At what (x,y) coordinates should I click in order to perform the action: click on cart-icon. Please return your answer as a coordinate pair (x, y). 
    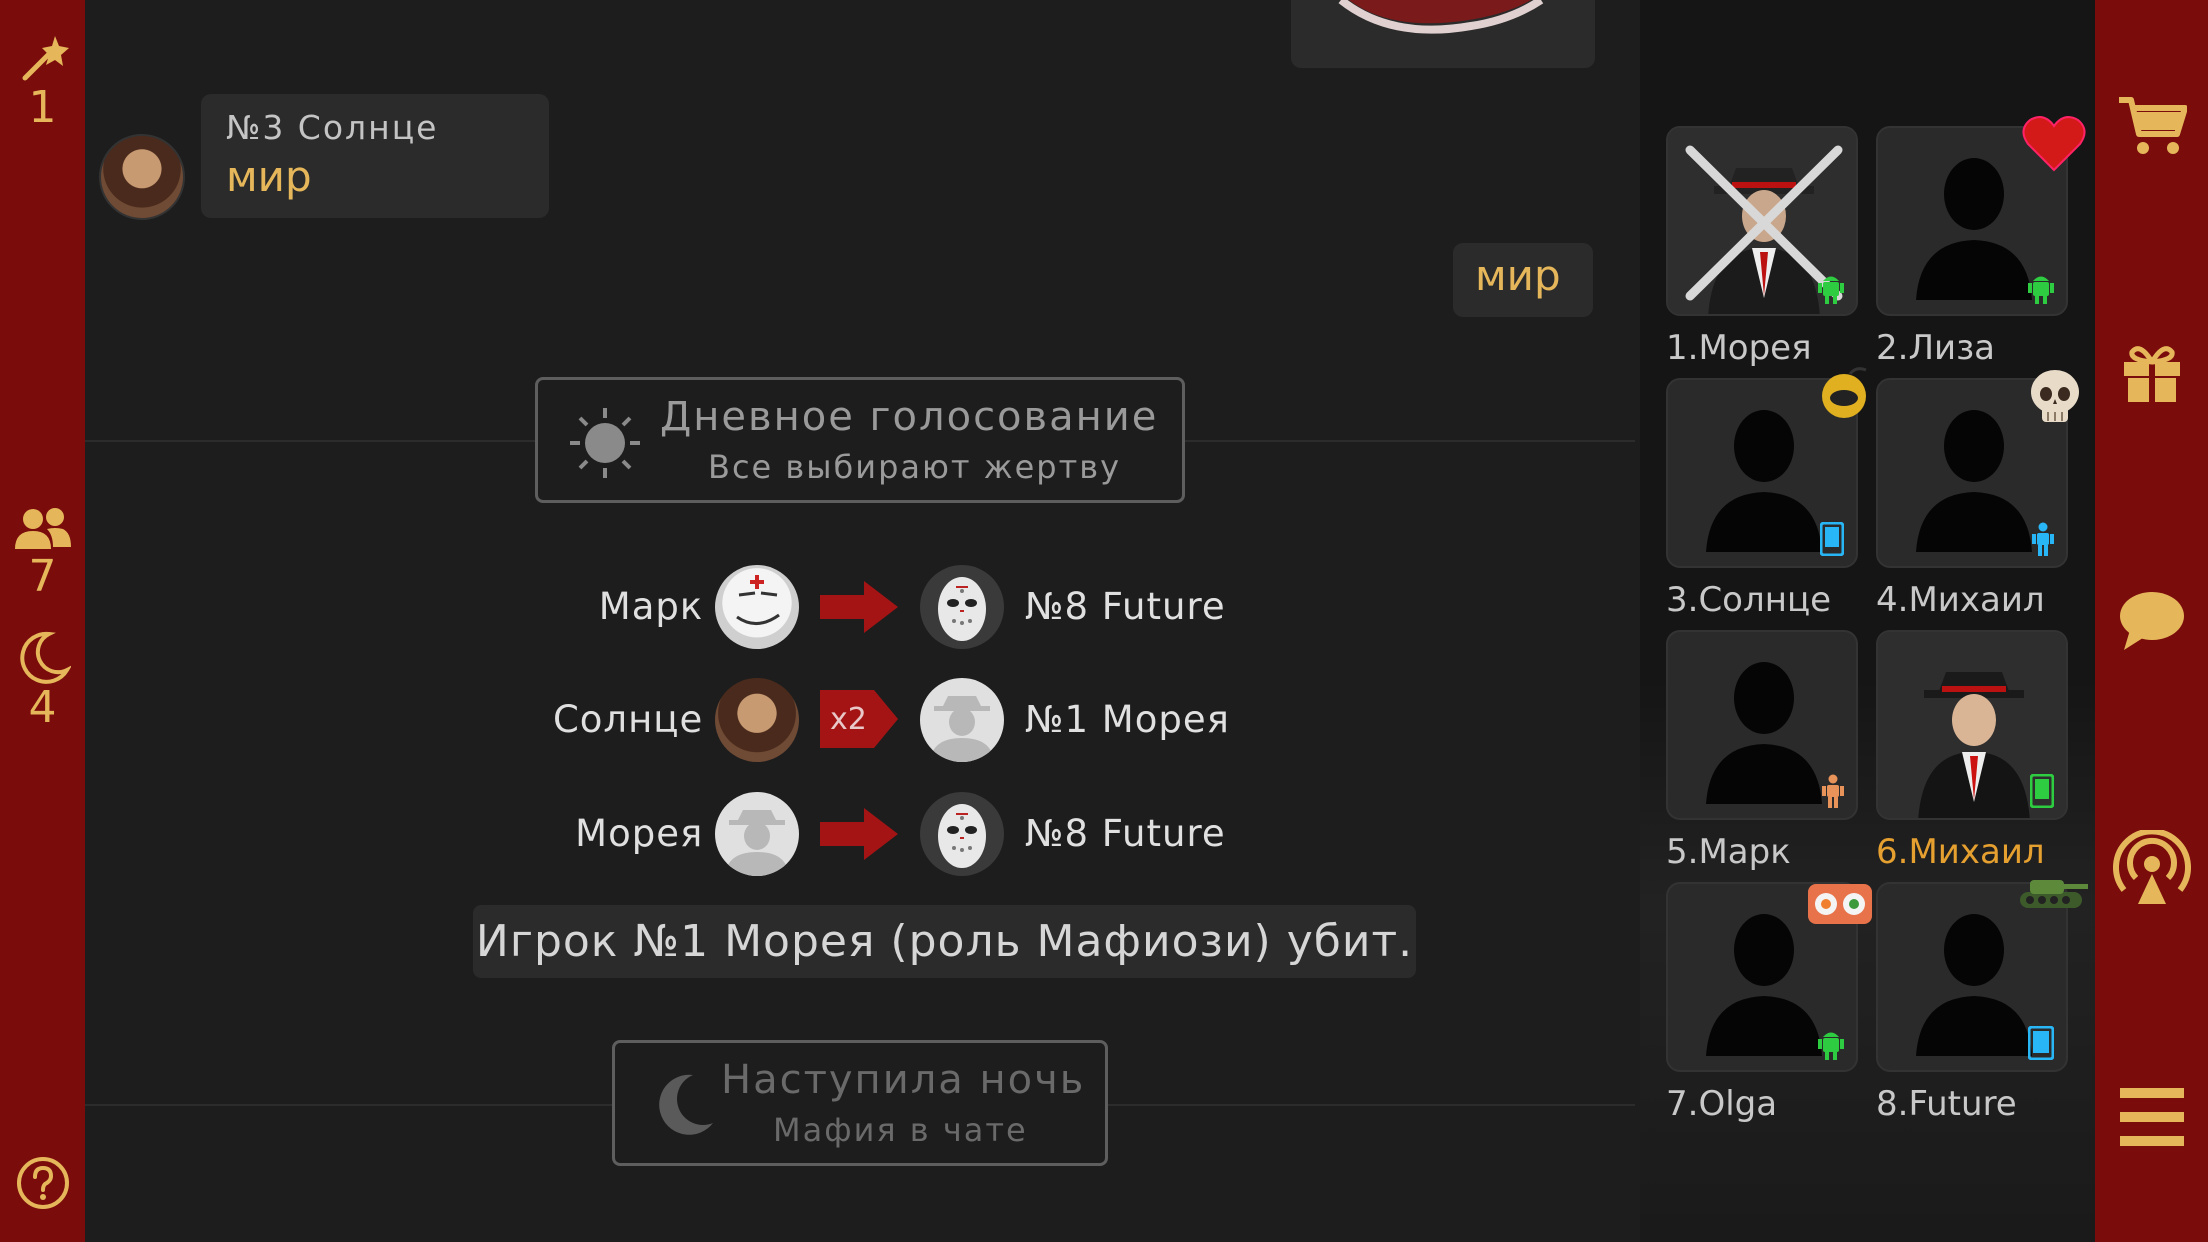
    Looking at the image, I should click on (2152, 125).